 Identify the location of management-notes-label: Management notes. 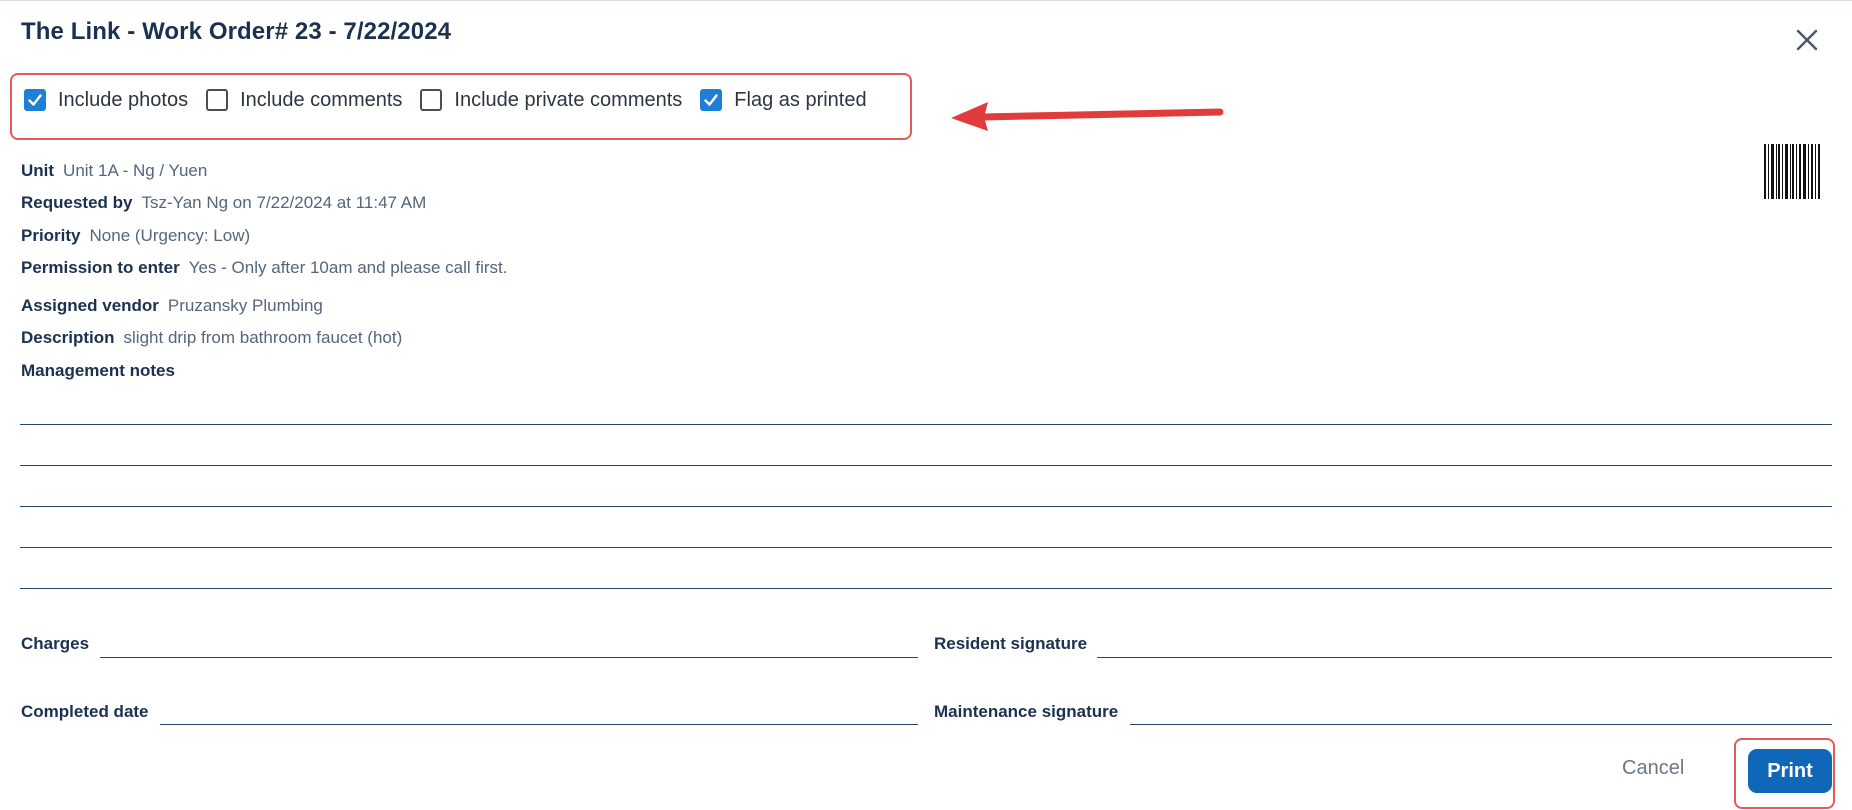
(98, 370).